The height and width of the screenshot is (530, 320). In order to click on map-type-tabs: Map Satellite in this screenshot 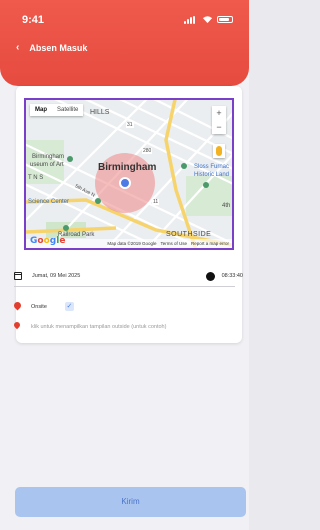, I will do `click(57, 110)`.